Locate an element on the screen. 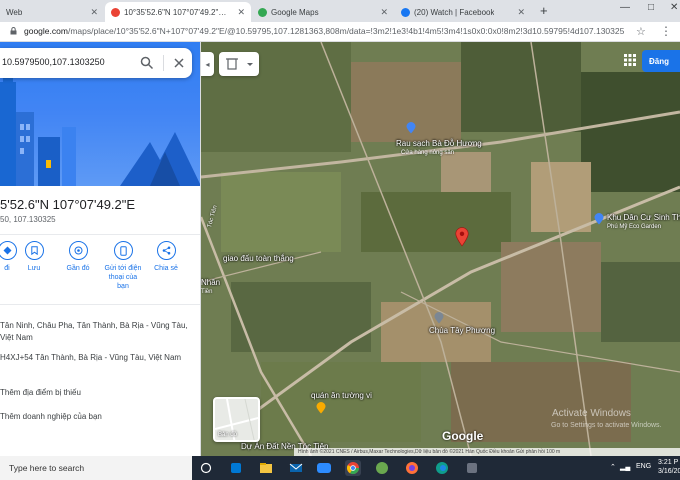 The height and width of the screenshot is (480, 680). search-box: 10.5979500,107.1303250 is located at coordinates (96, 63).